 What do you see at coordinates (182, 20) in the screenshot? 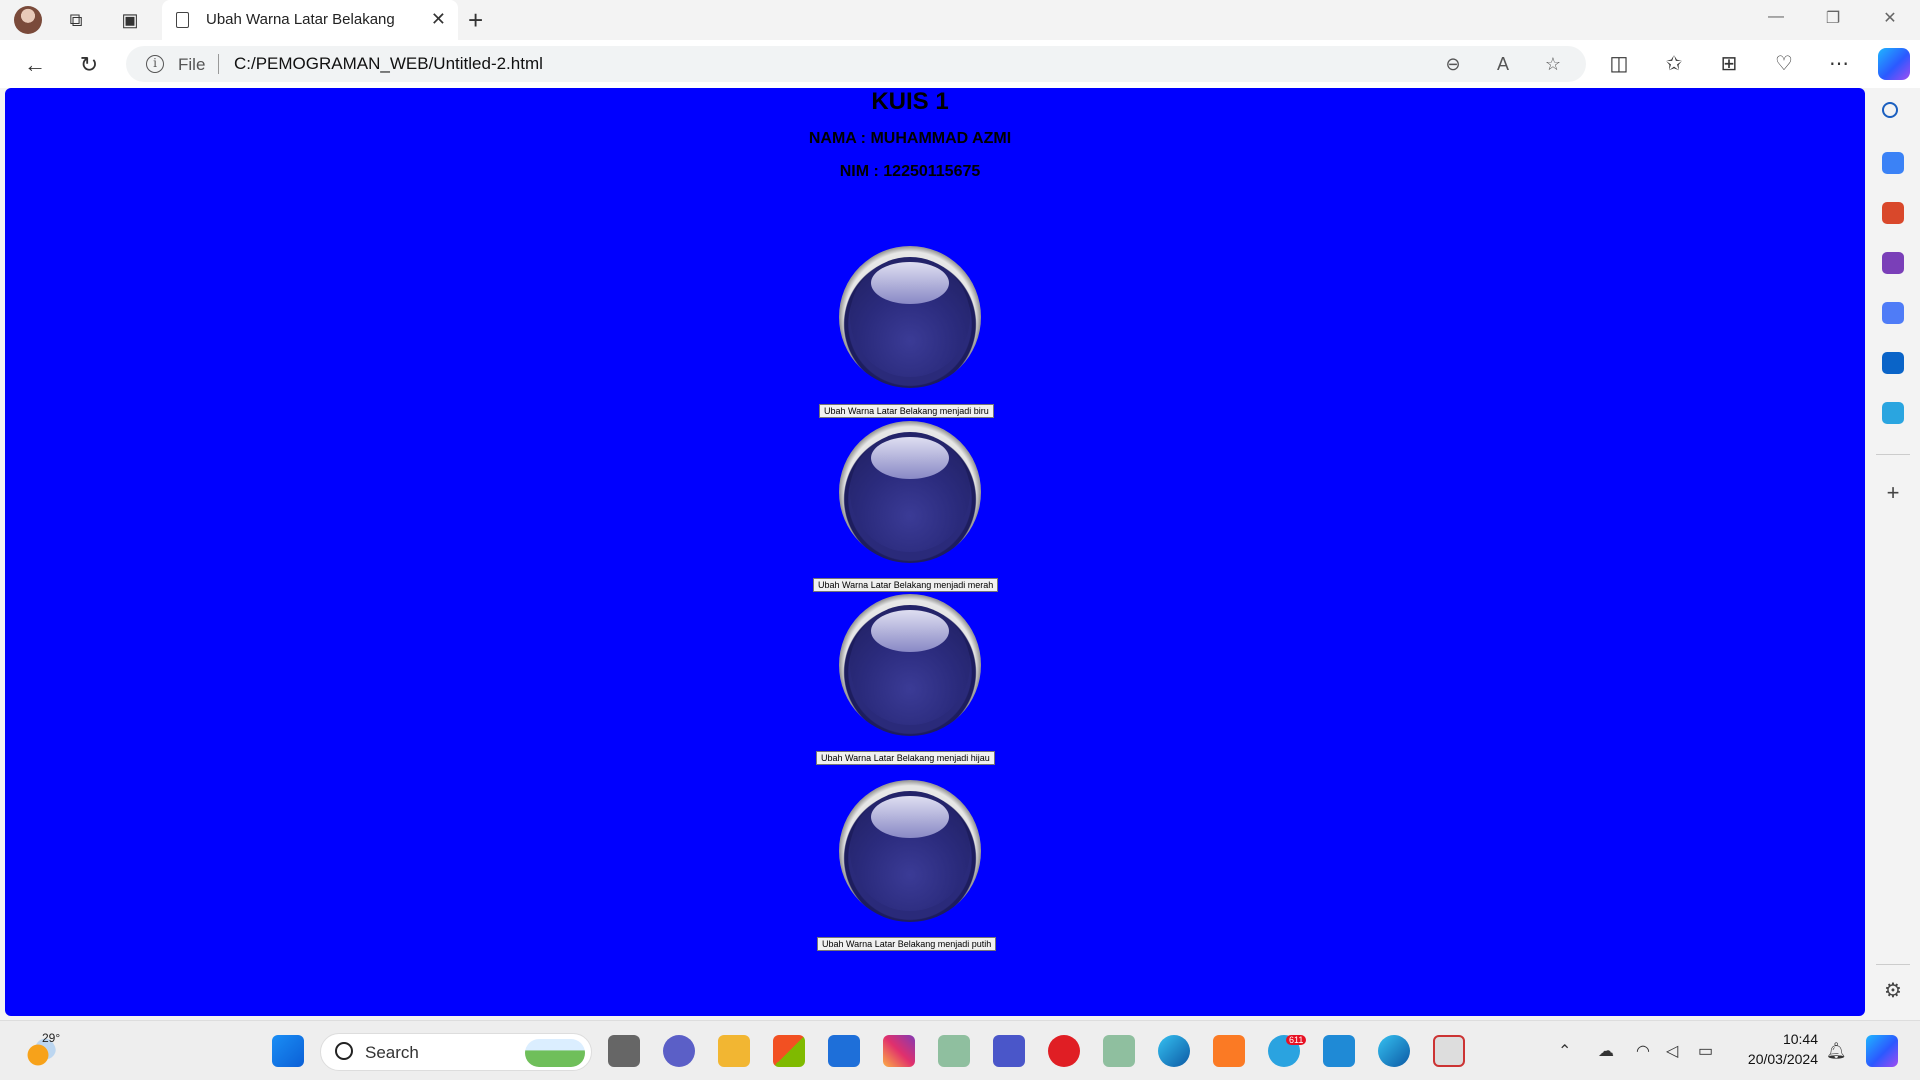
I see `document-icon` at bounding box center [182, 20].